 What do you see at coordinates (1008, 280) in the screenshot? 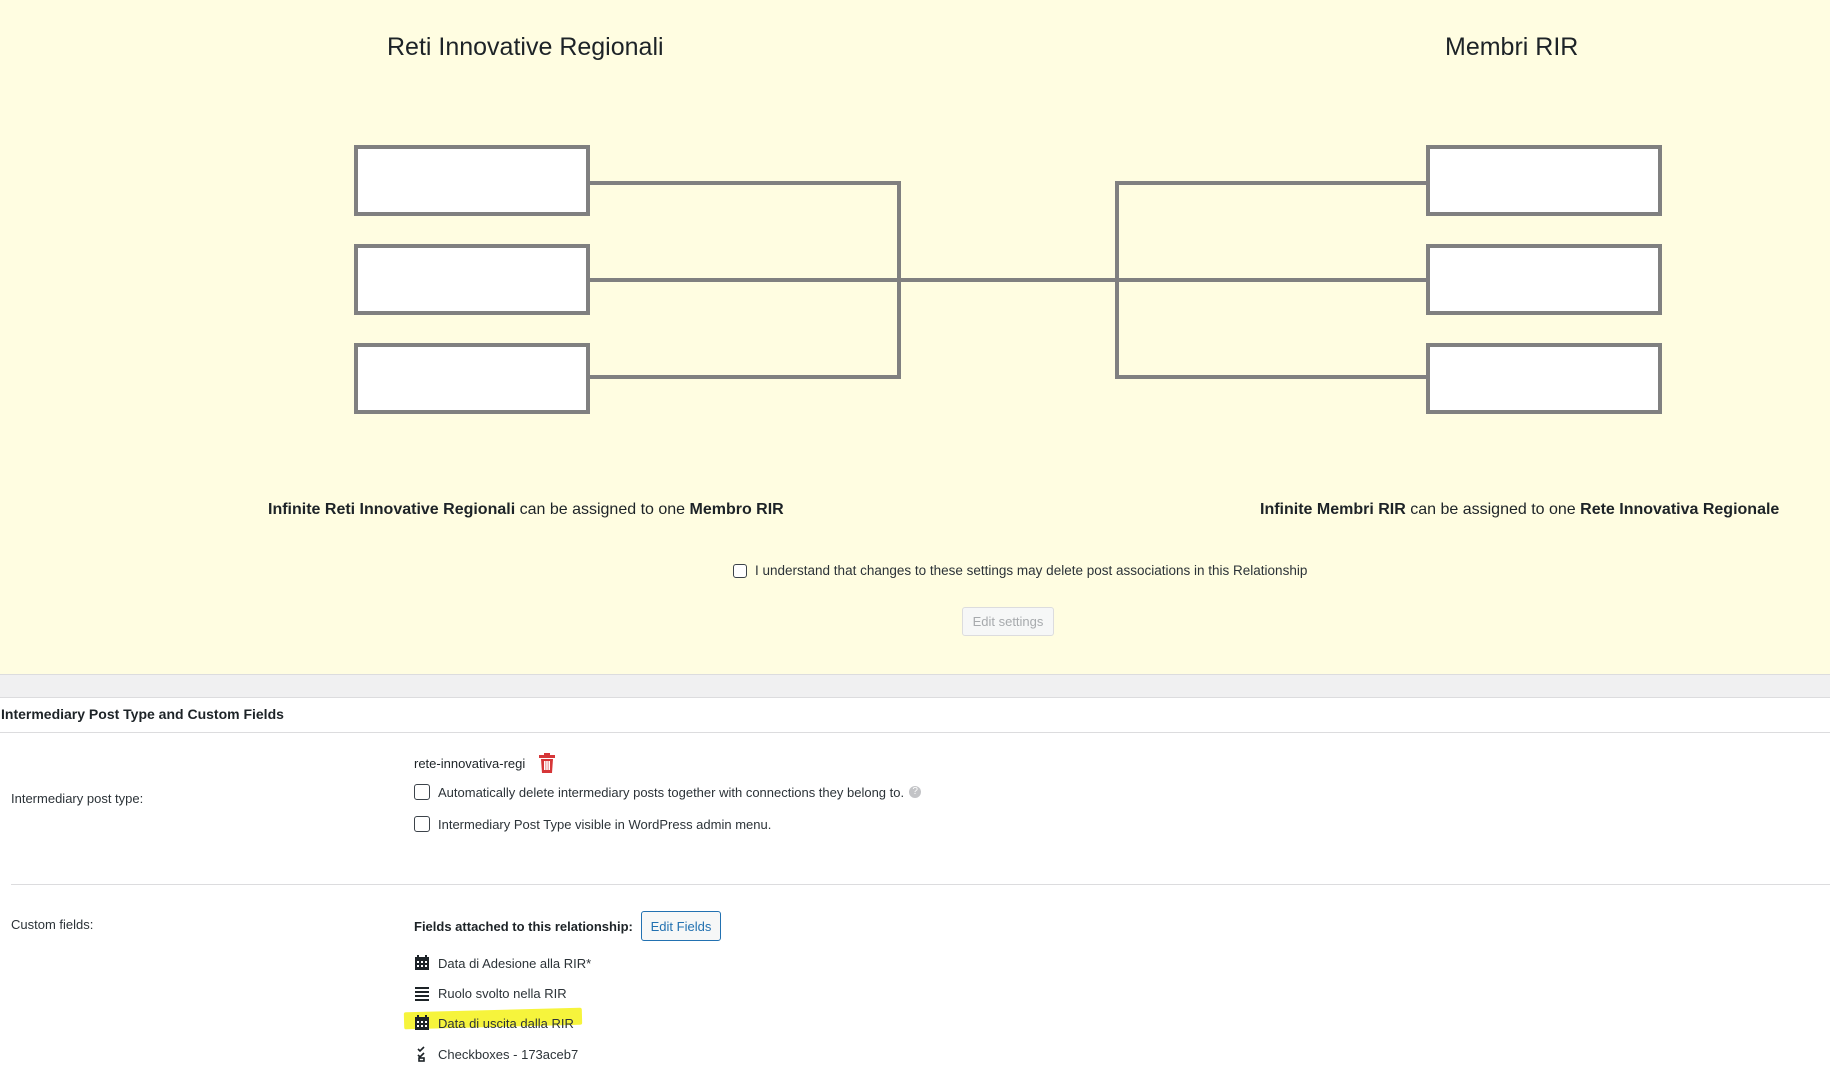
I see `connector-lines` at bounding box center [1008, 280].